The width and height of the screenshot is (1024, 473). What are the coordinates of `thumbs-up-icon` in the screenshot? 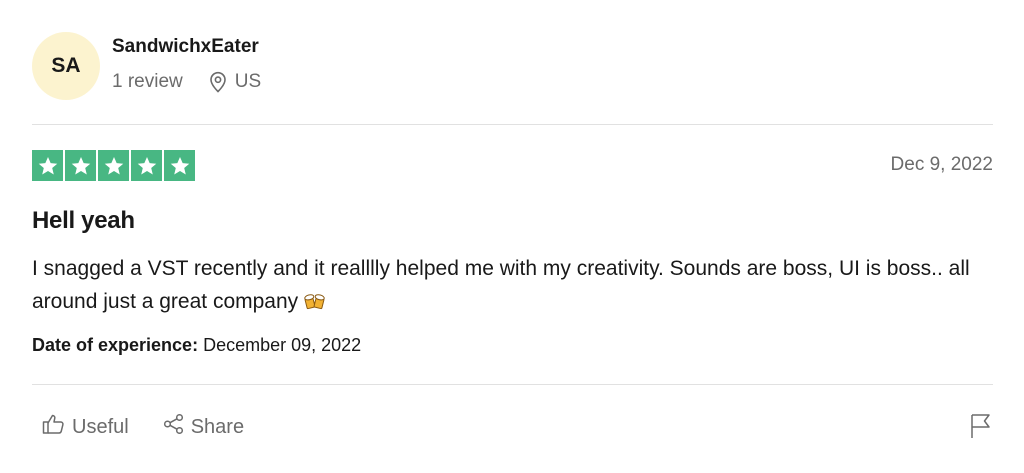 It's located at (54, 427).